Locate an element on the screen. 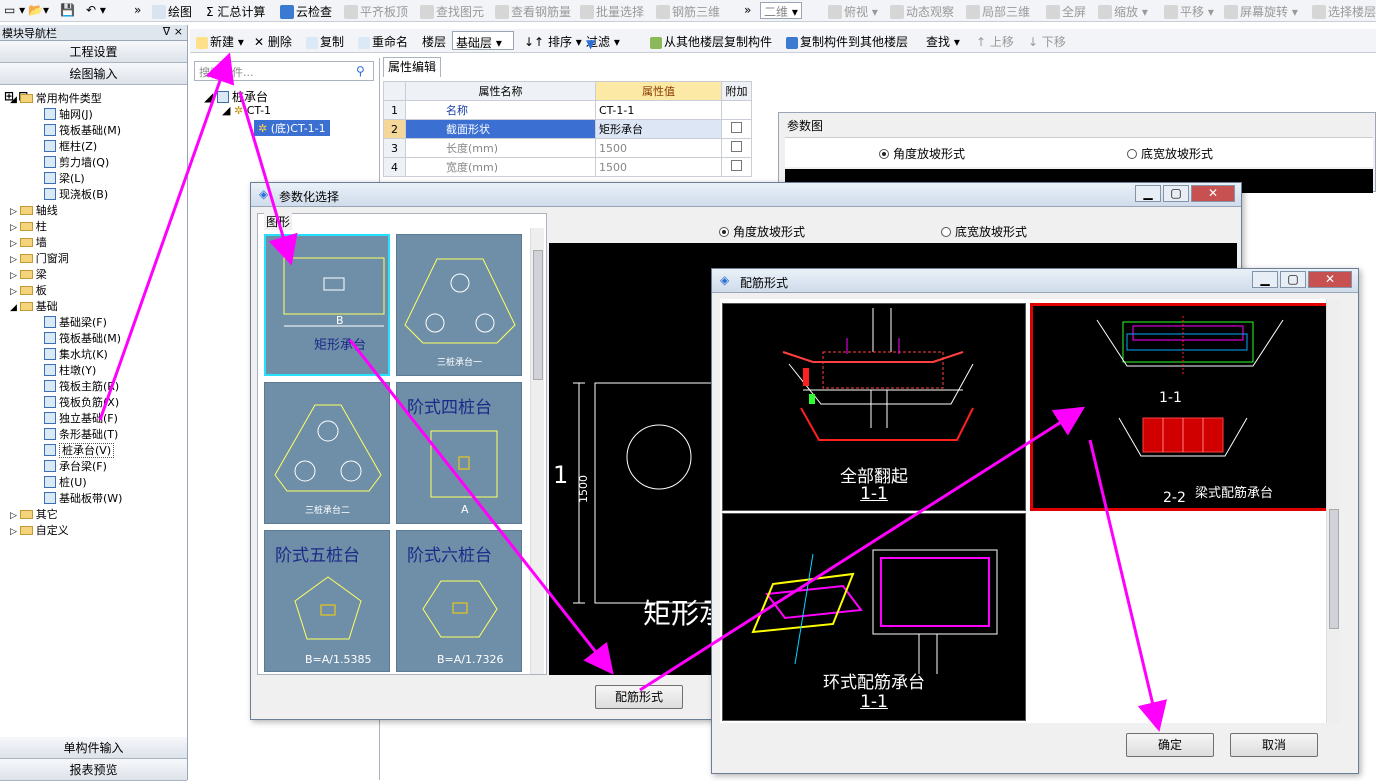  shape-thumbnail: 矩形承台 B is located at coordinates (327, 305).